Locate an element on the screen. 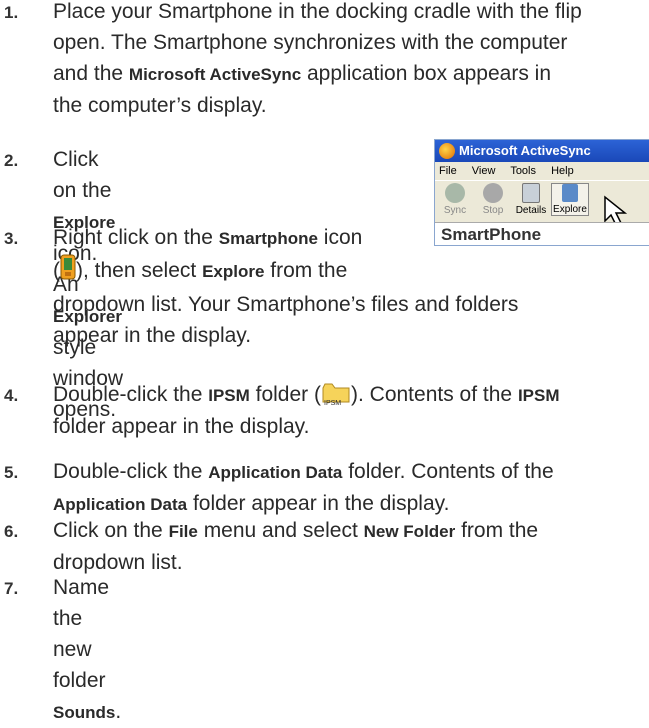 The width and height of the screenshot is (649, 728). step-number: 6. is located at coordinates (11, 531).